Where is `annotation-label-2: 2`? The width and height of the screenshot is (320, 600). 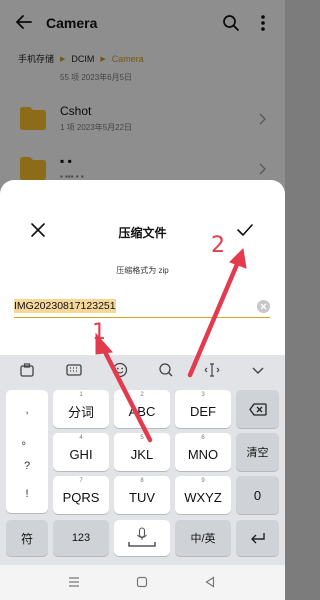 annotation-label-2: 2 is located at coordinates (218, 245).